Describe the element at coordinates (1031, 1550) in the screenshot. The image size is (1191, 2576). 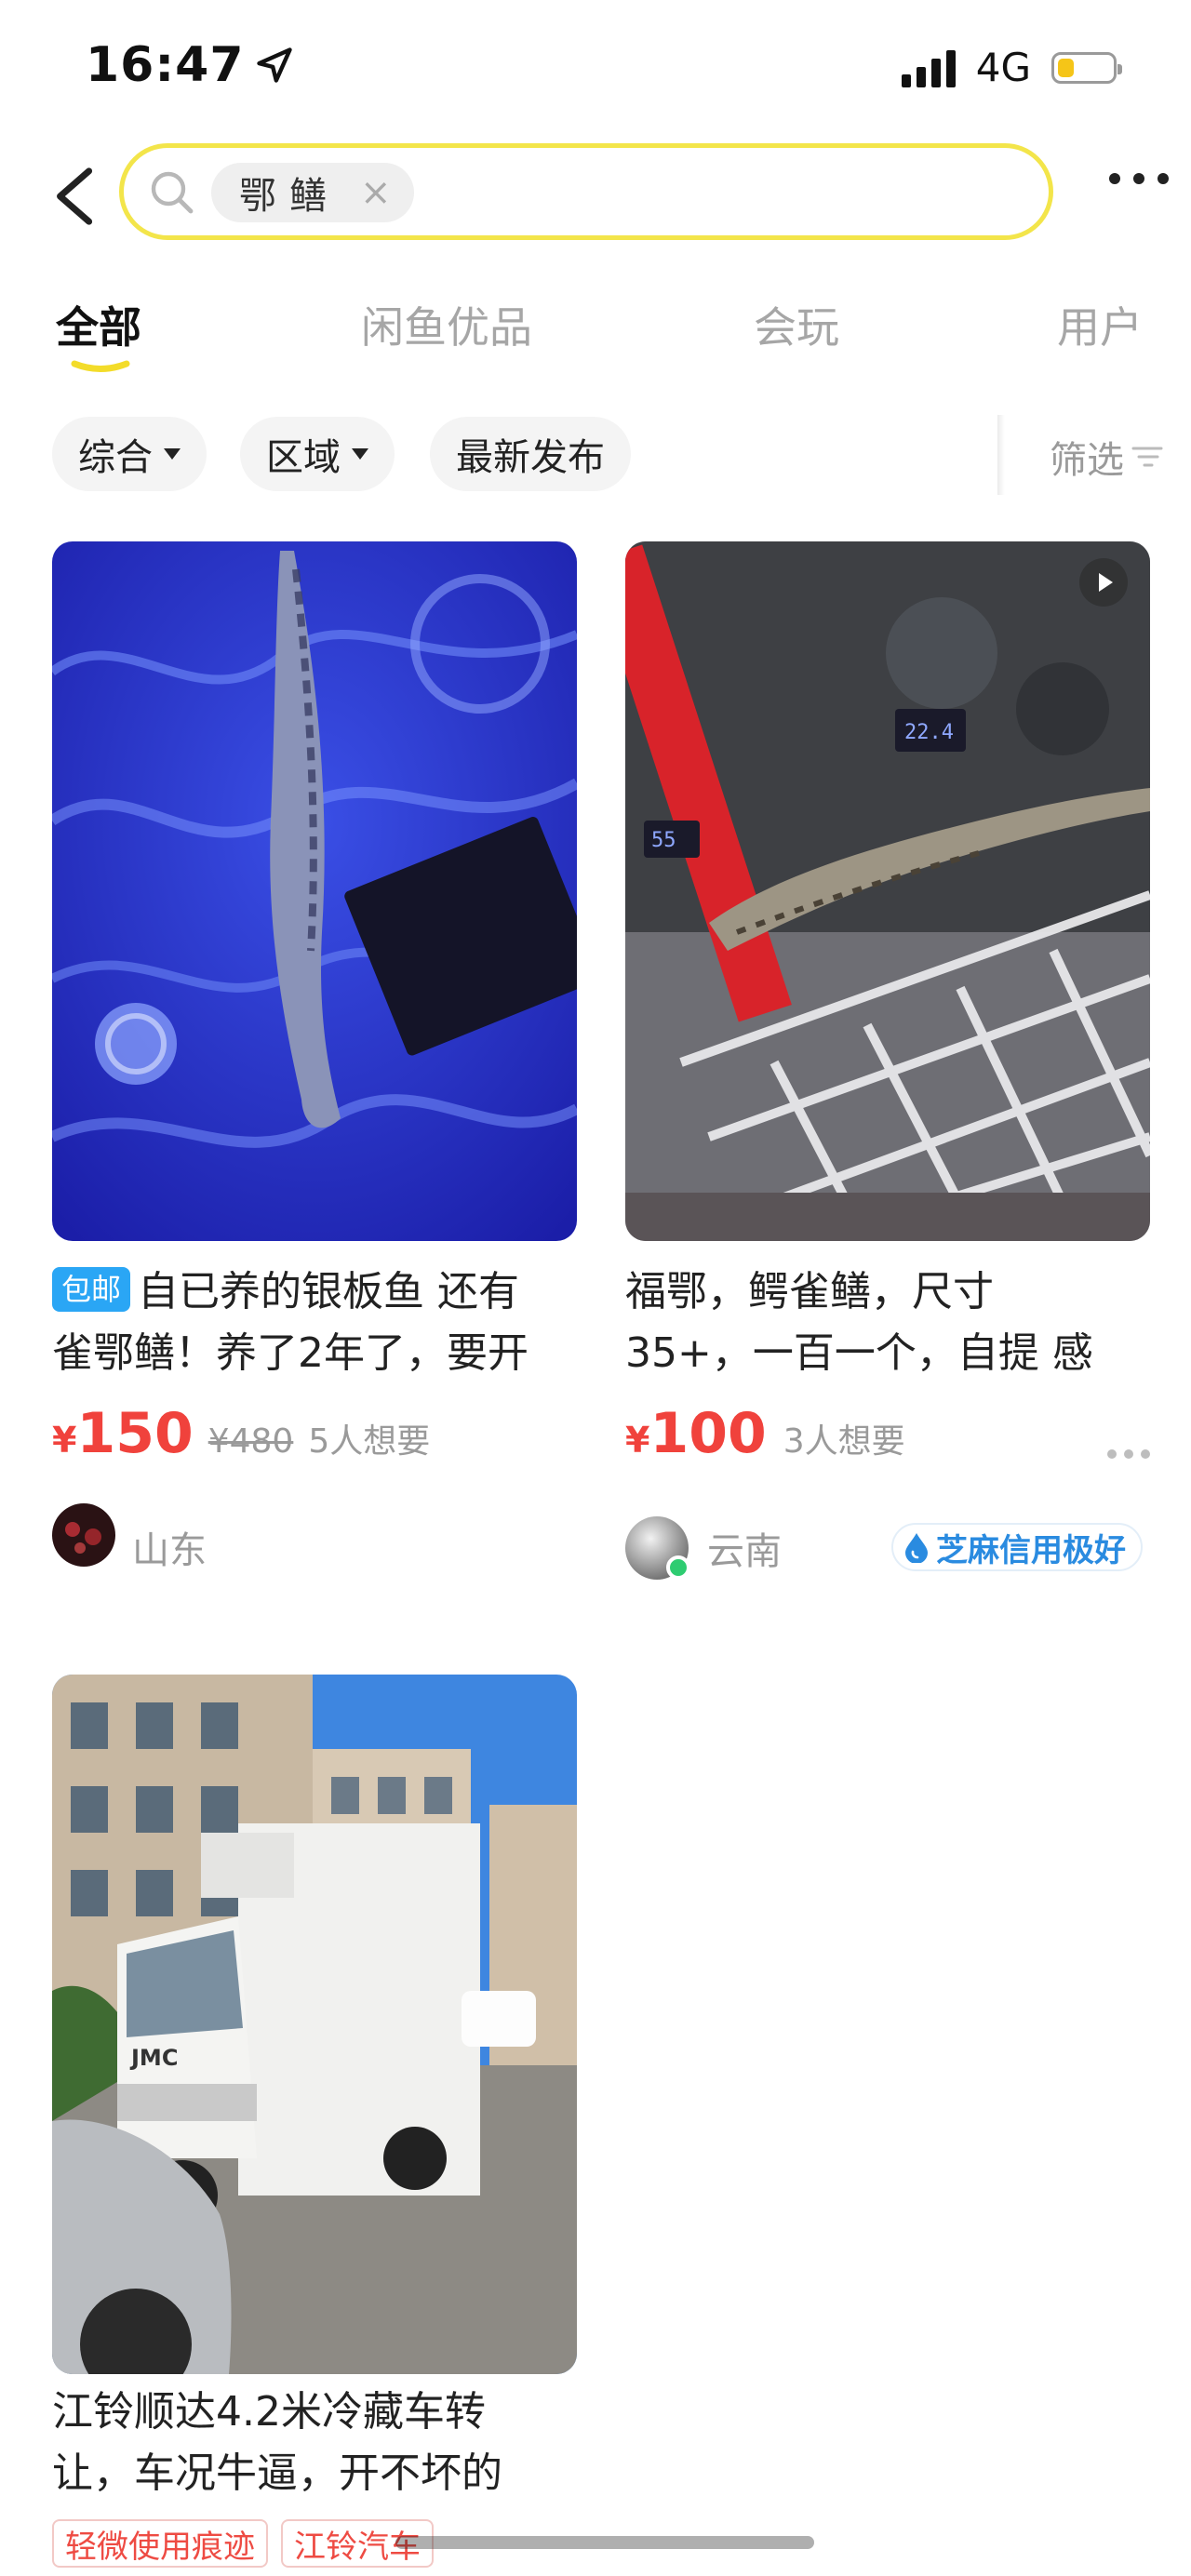
I see `credit-label: 芝麻信用极好` at that location.